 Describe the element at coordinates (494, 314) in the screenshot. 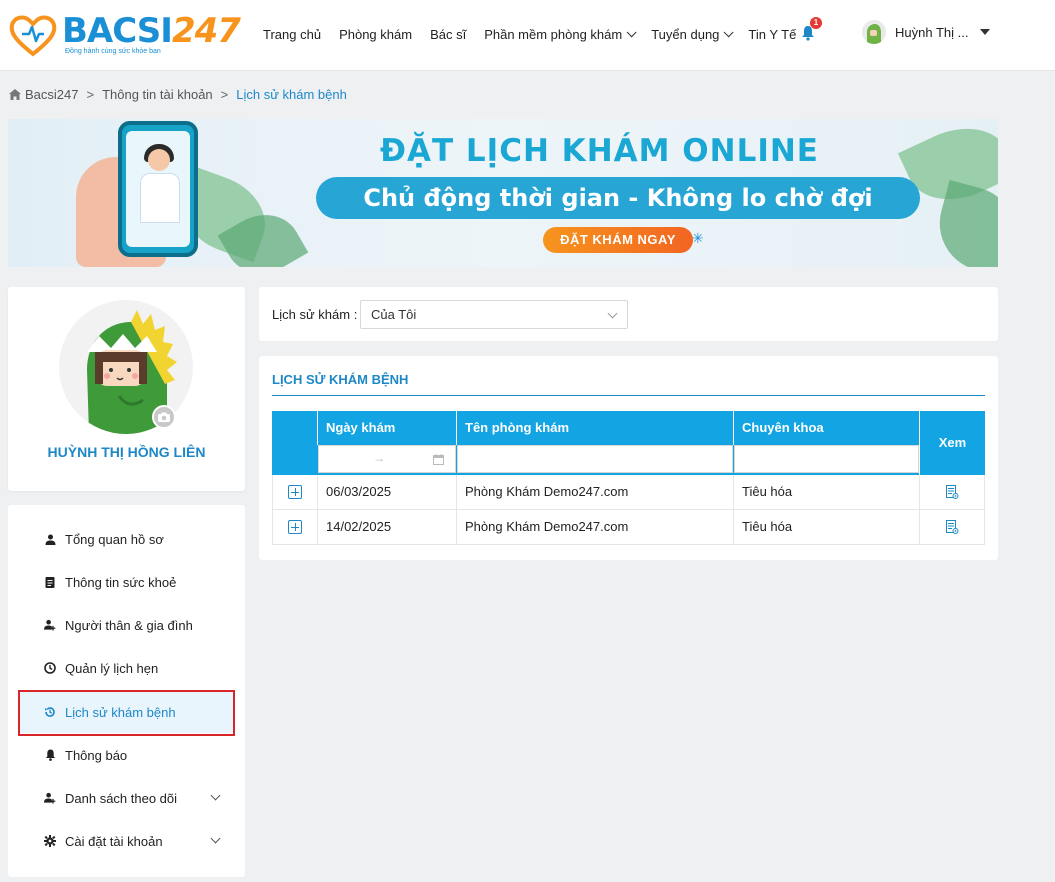

I see `history-owner-select: Của Tôi` at that location.